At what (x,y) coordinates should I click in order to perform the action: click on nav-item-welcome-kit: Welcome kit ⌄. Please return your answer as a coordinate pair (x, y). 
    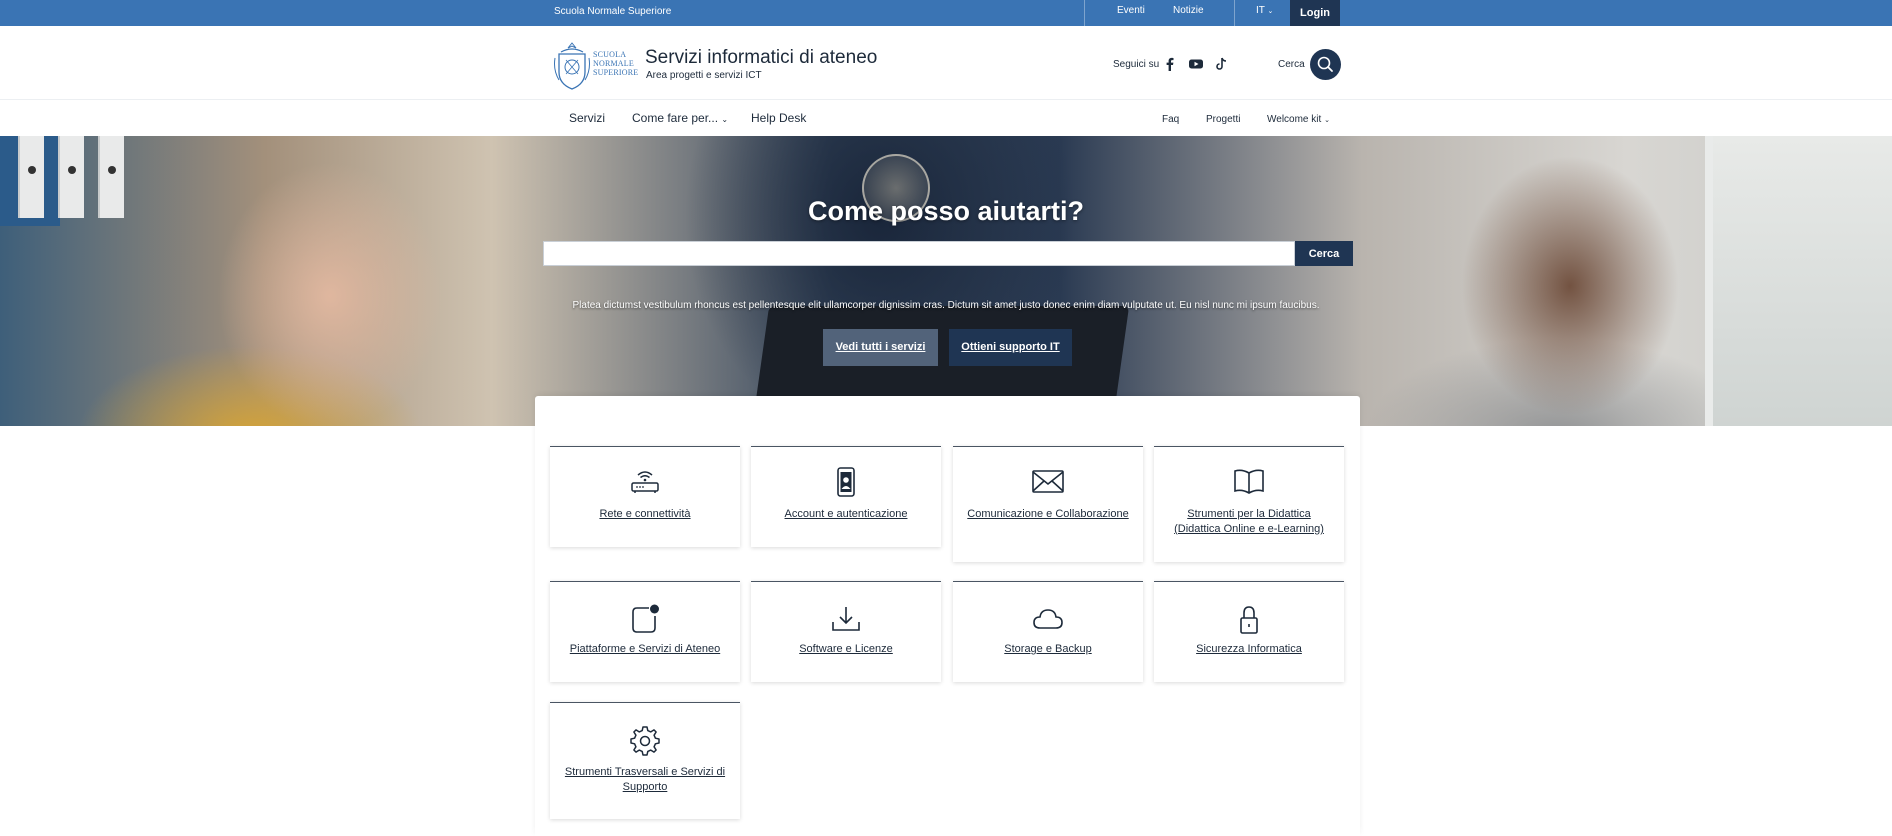
    Looking at the image, I should click on (1298, 119).